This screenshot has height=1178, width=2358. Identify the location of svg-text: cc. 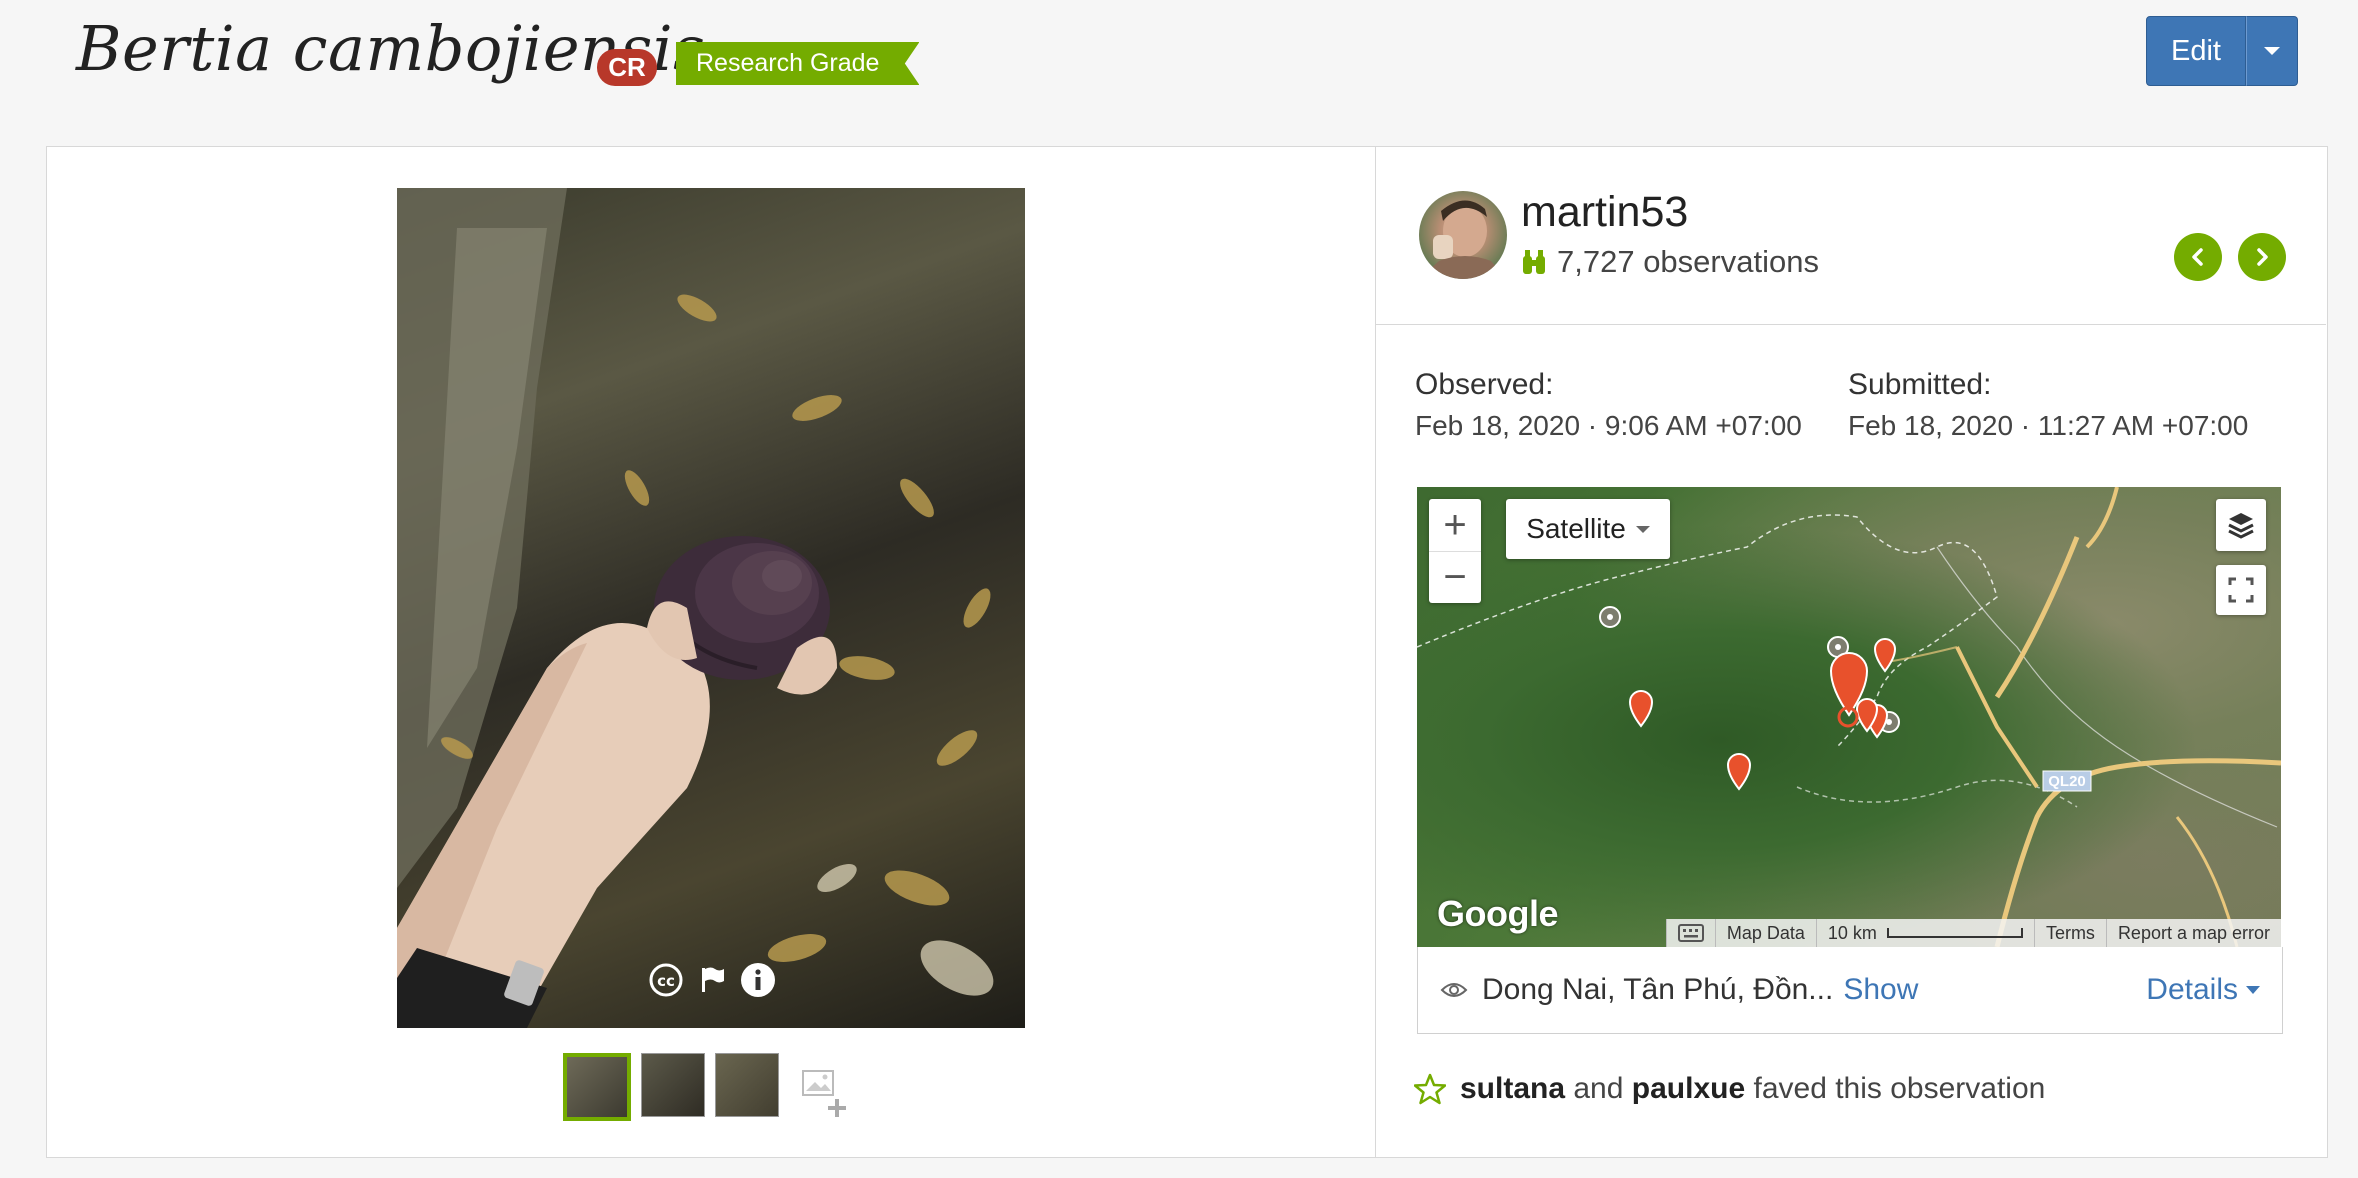
(666, 981).